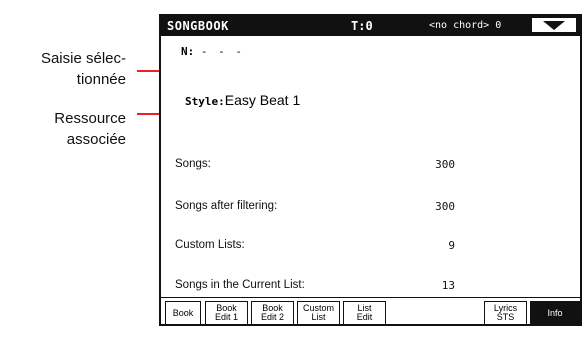 Image resolution: width=588 pixels, height=340 pixels. Describe the element at coordinates (222, 51) in the screenshot. I see `entry-value: - - -` at that location.